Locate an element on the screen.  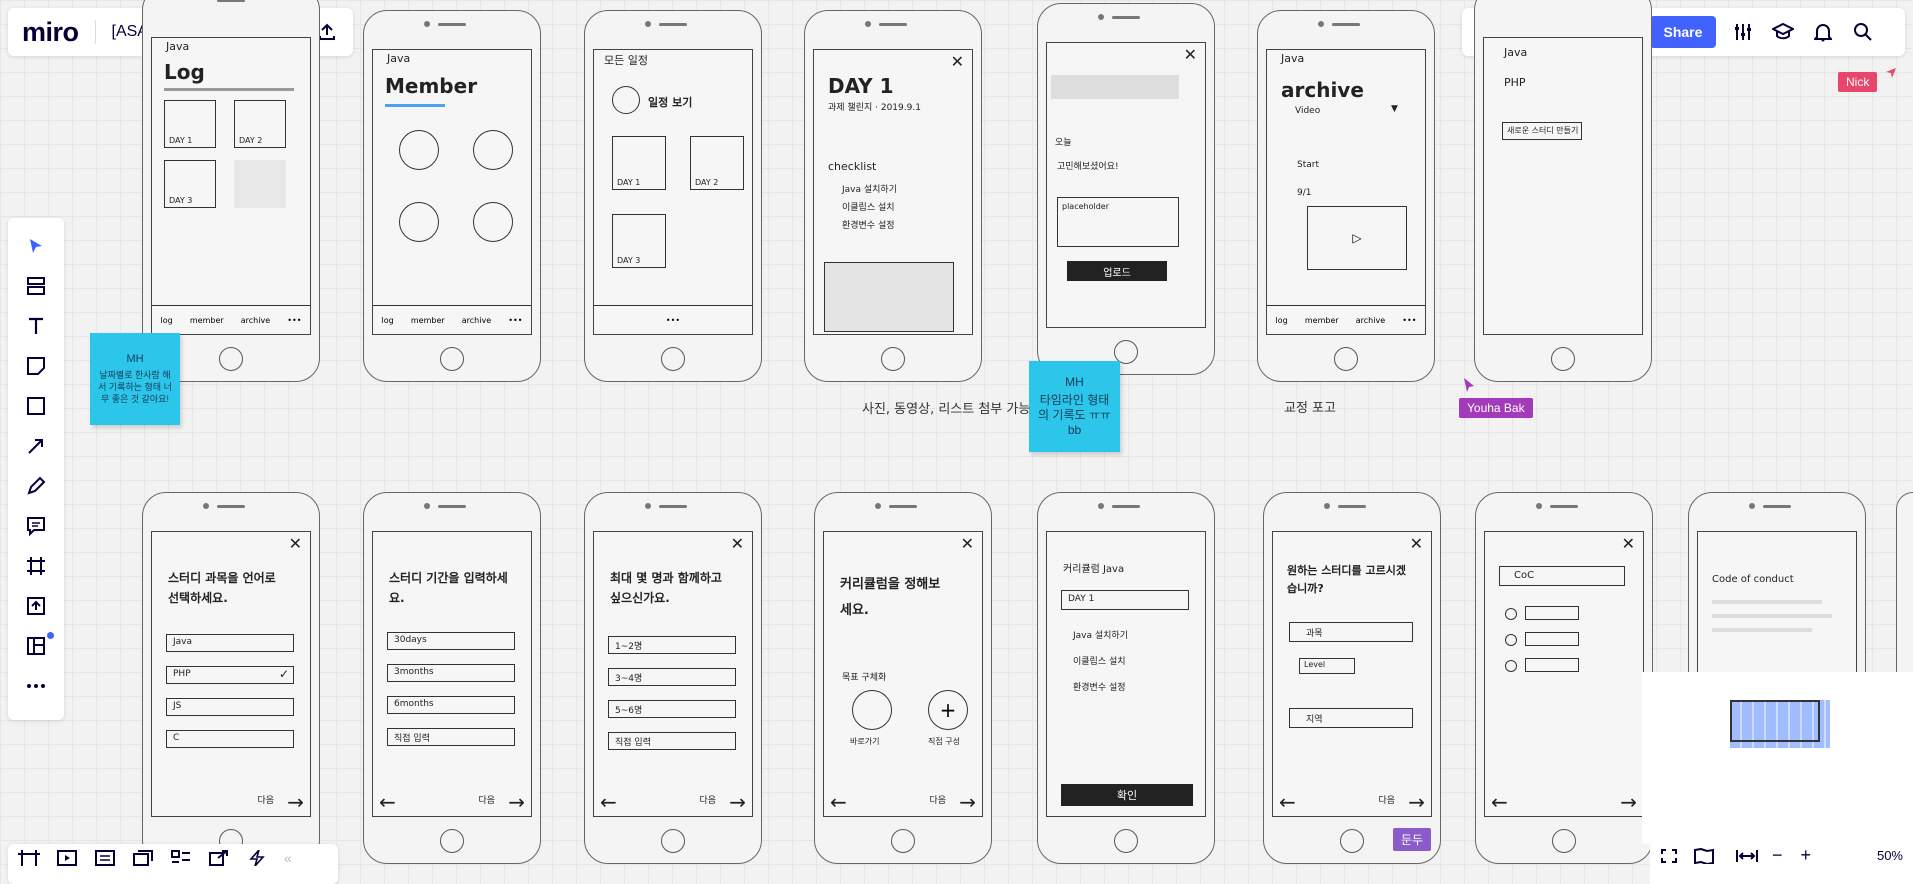
option-item: C is located at coordinates (230, 739).